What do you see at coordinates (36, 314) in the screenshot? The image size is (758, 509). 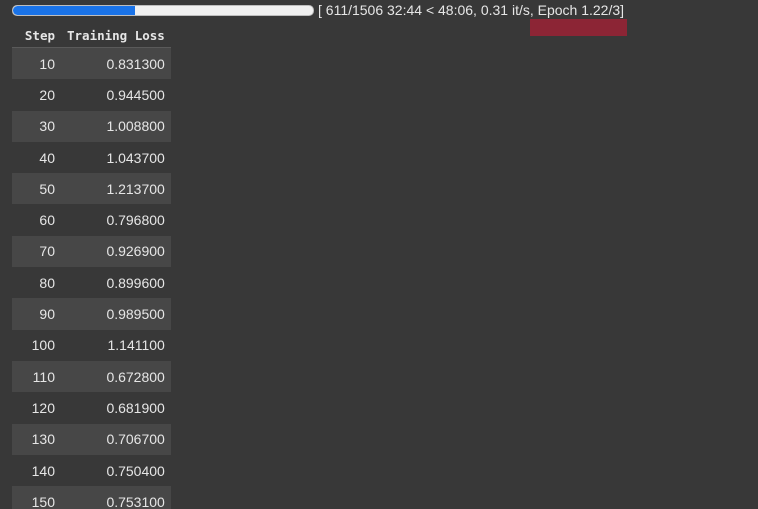 I see `step-cell: 90` at bounding box center [36, 314].